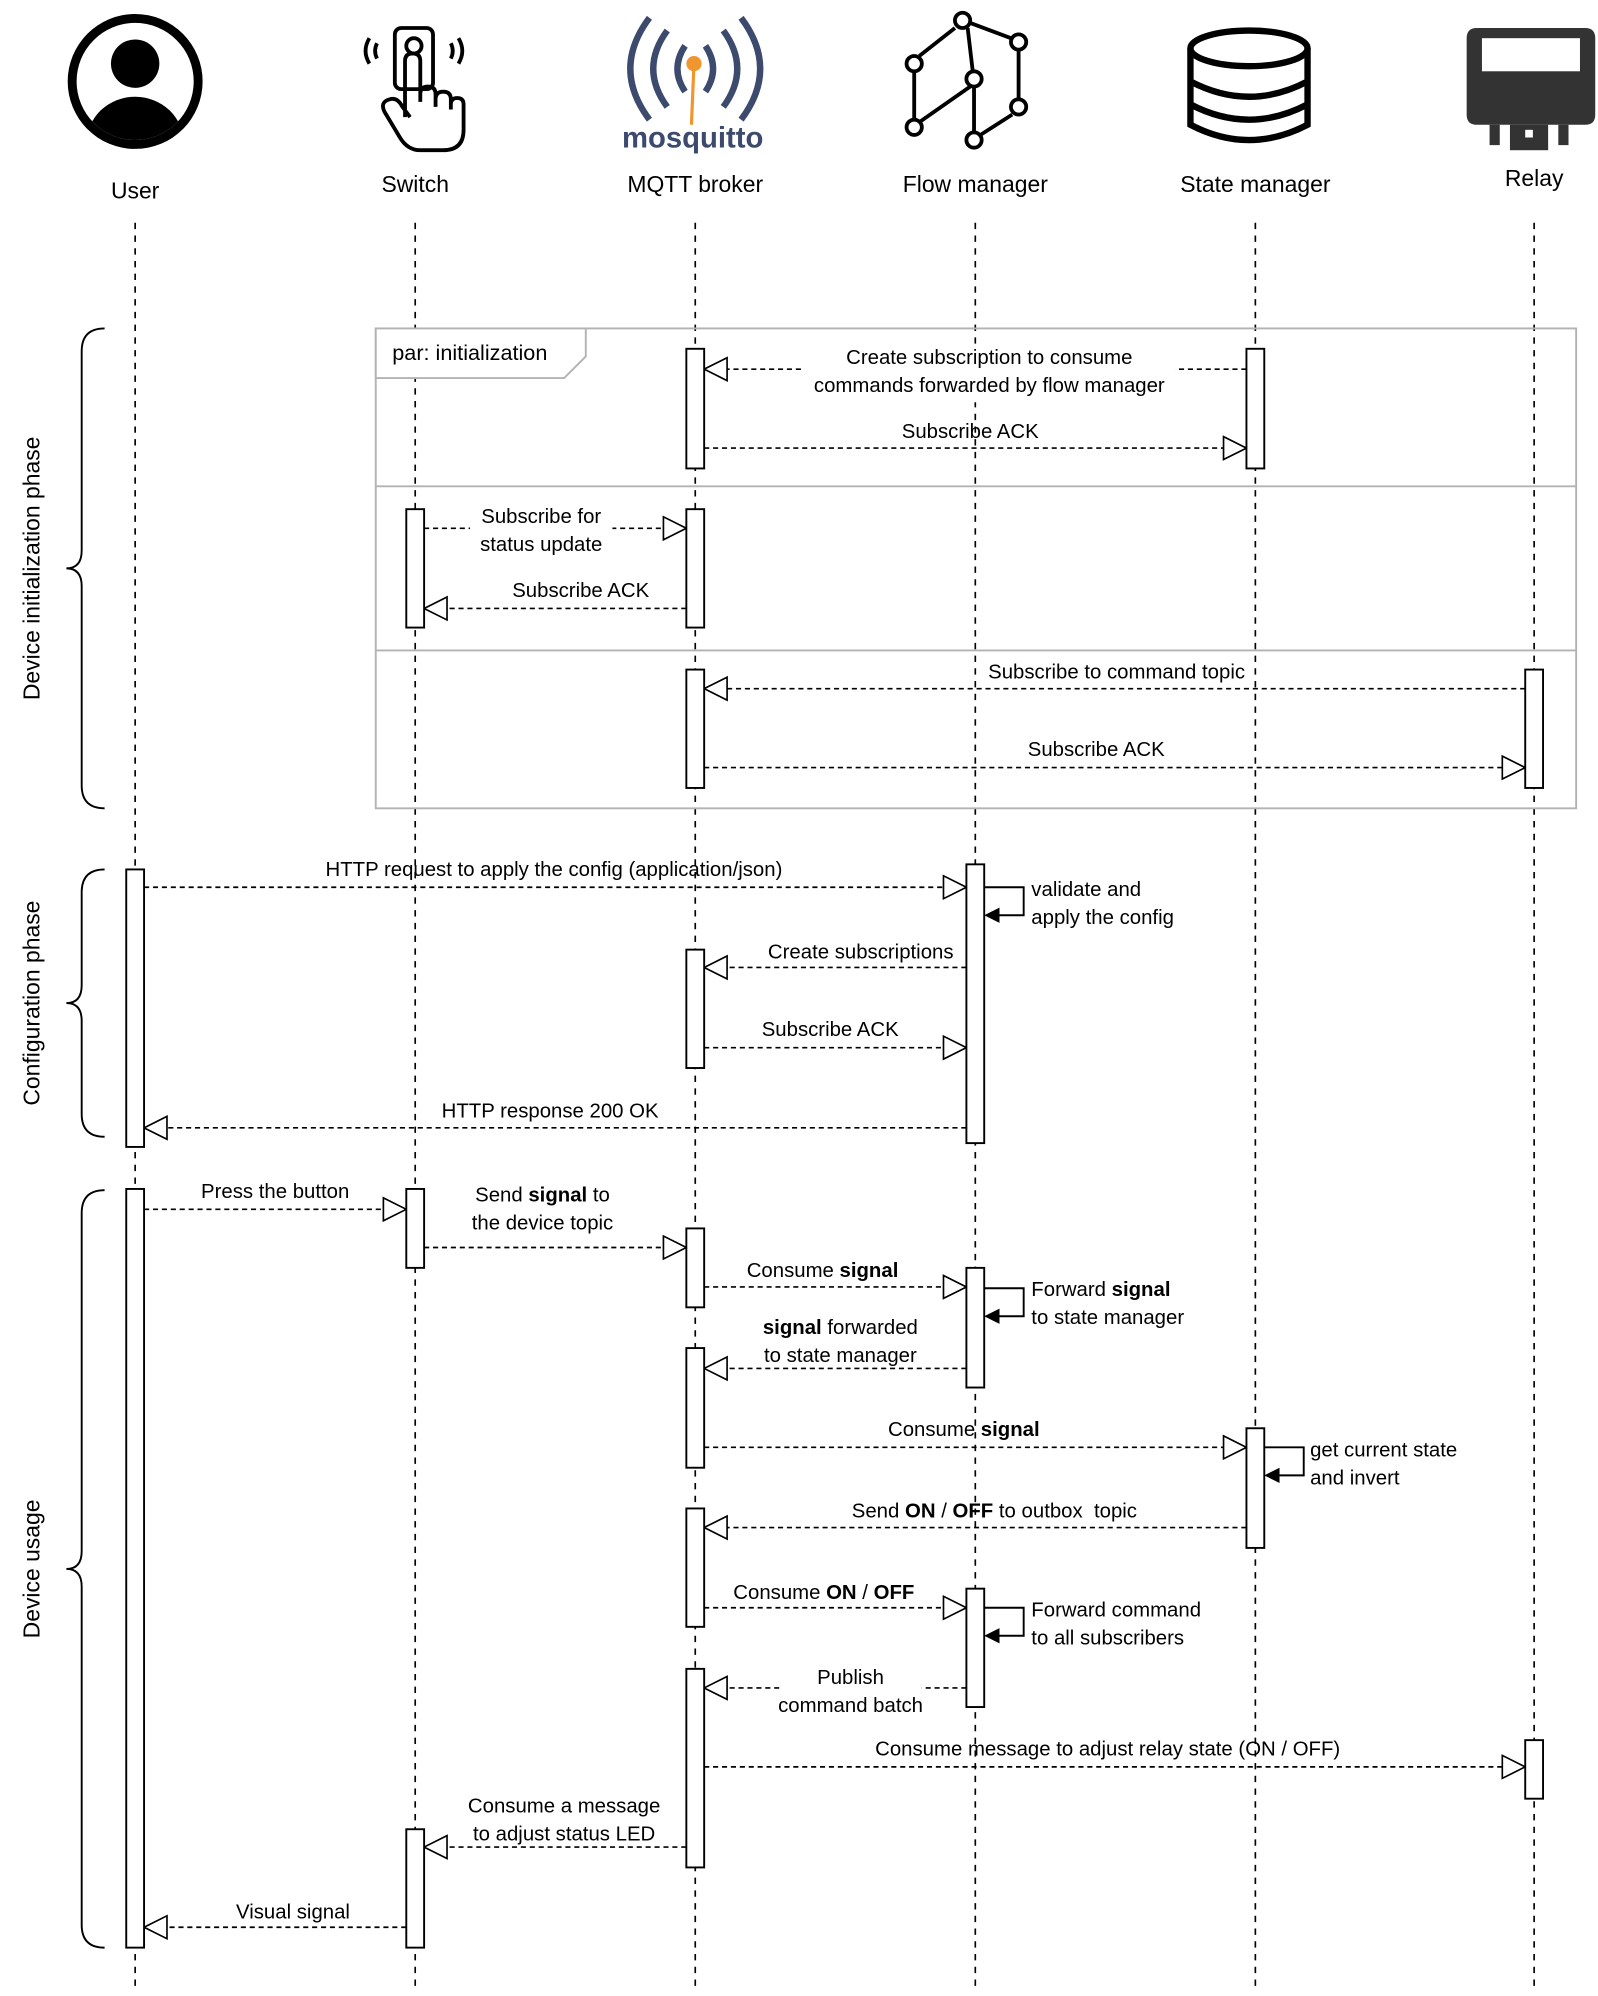 This screenshot has width=1598, height=1996. Describe the element at coordinates (870, 1328) in the screenshot. I see `label-text: forwarded` at that location.